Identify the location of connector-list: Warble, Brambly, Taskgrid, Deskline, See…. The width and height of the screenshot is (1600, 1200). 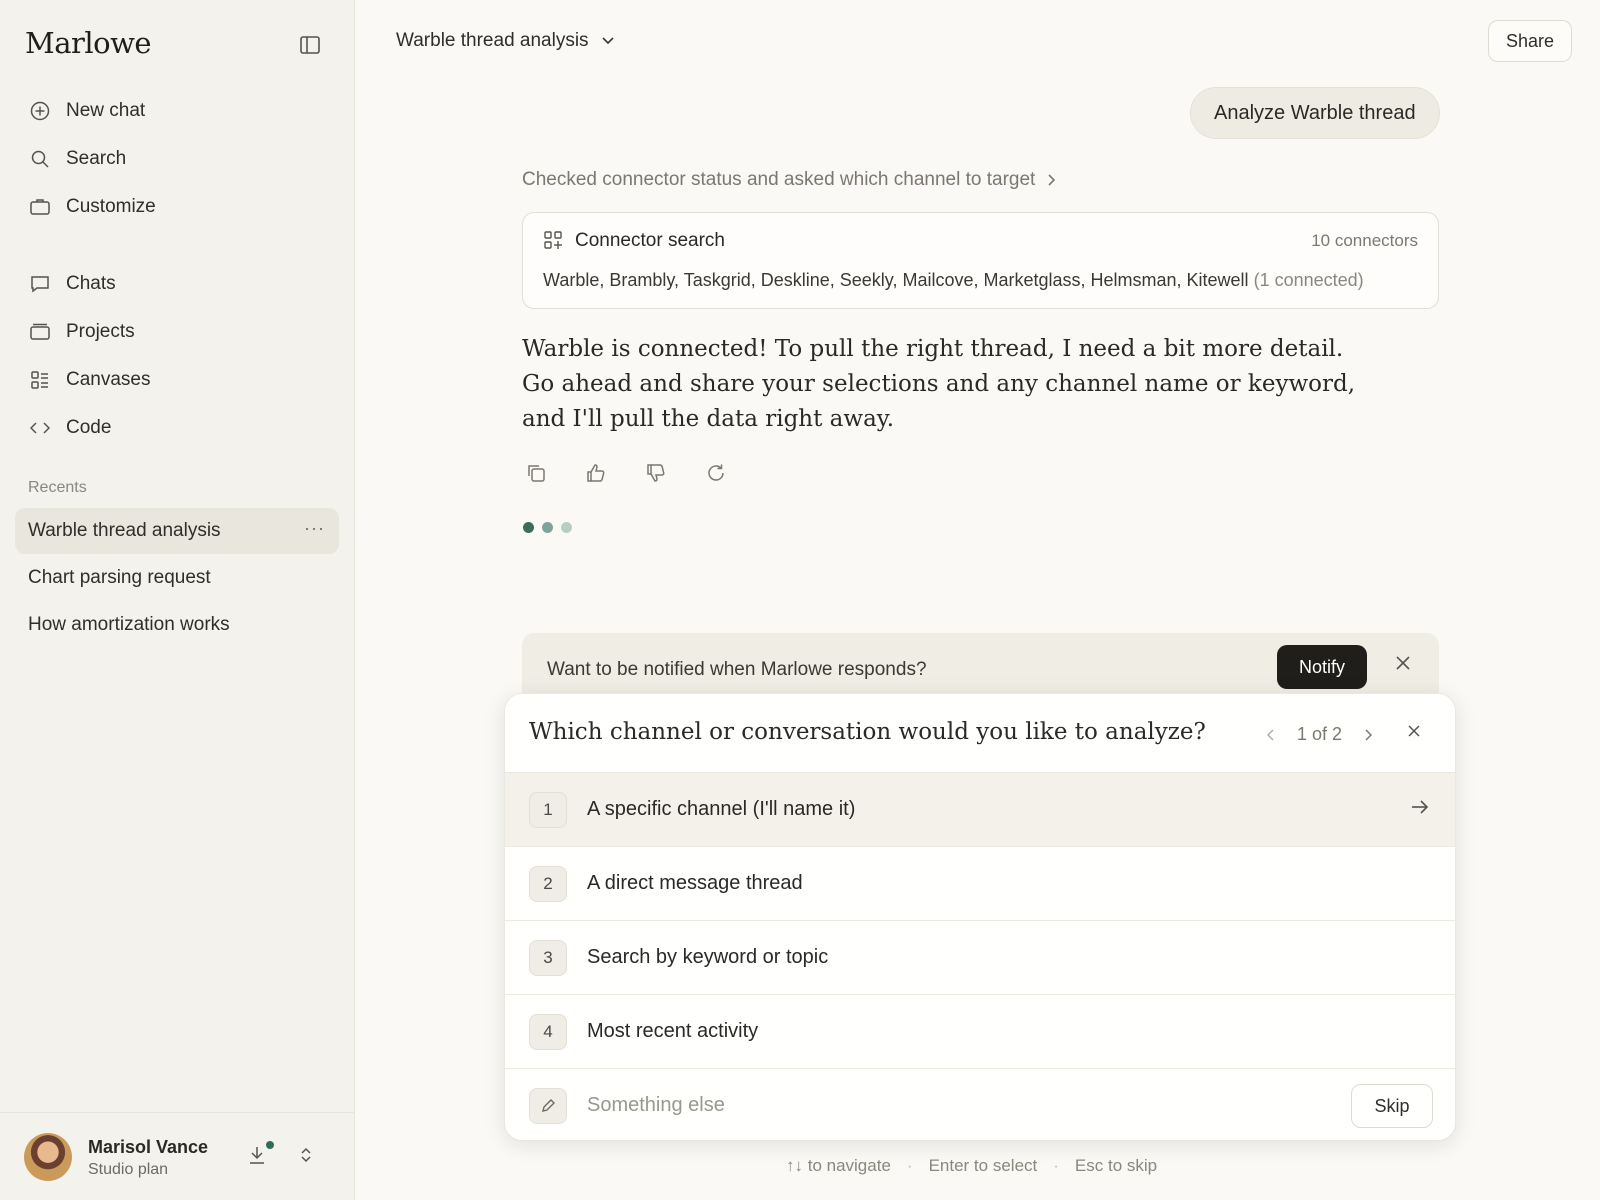
(953, 280).